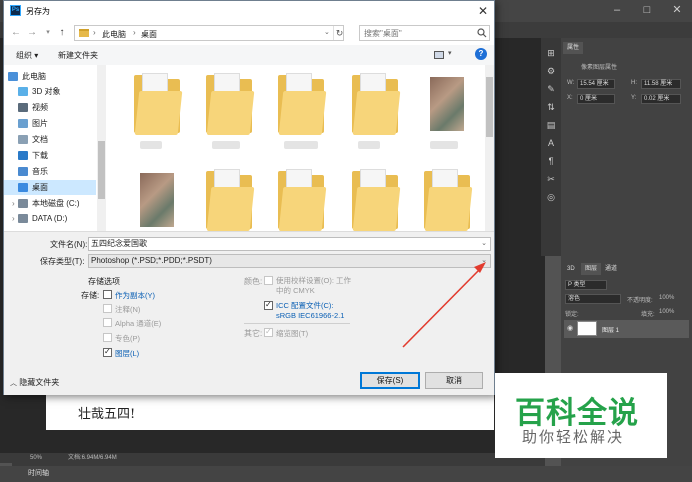  I want to click on sidebar-item: ▾此电脑, so click(50, 76).